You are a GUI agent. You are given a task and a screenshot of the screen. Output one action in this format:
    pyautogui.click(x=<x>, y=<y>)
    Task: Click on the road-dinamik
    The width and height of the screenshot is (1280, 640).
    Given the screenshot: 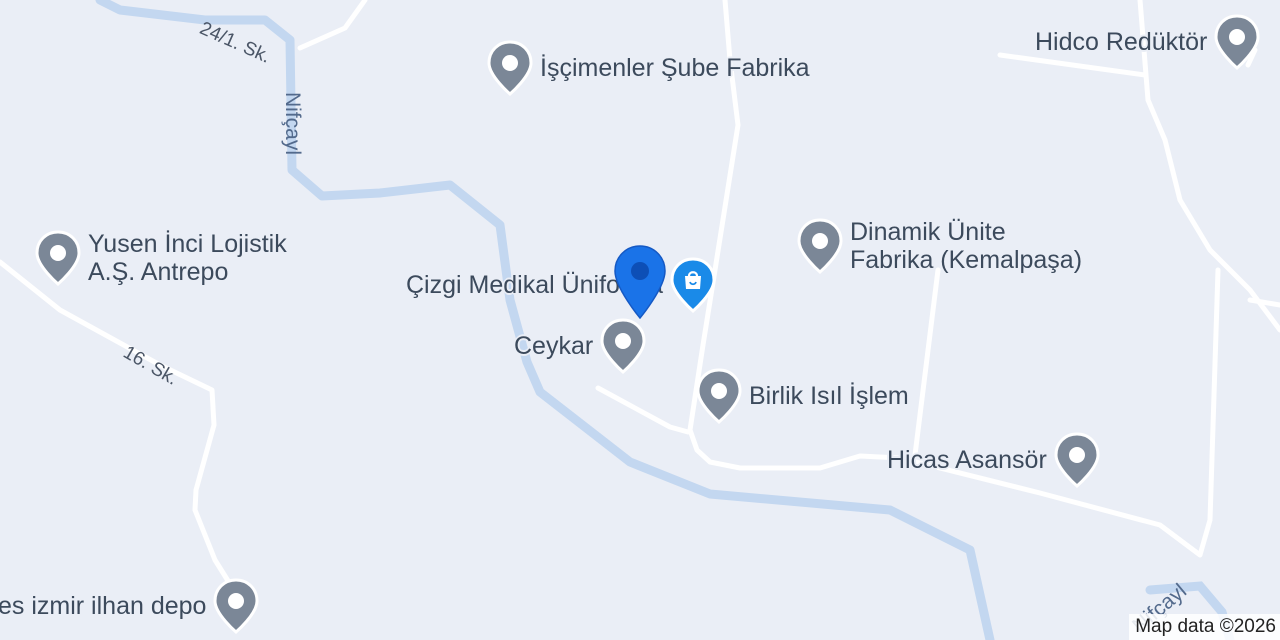 What is the action you would take?
    pyautogui.click(x=926, y=362)
    